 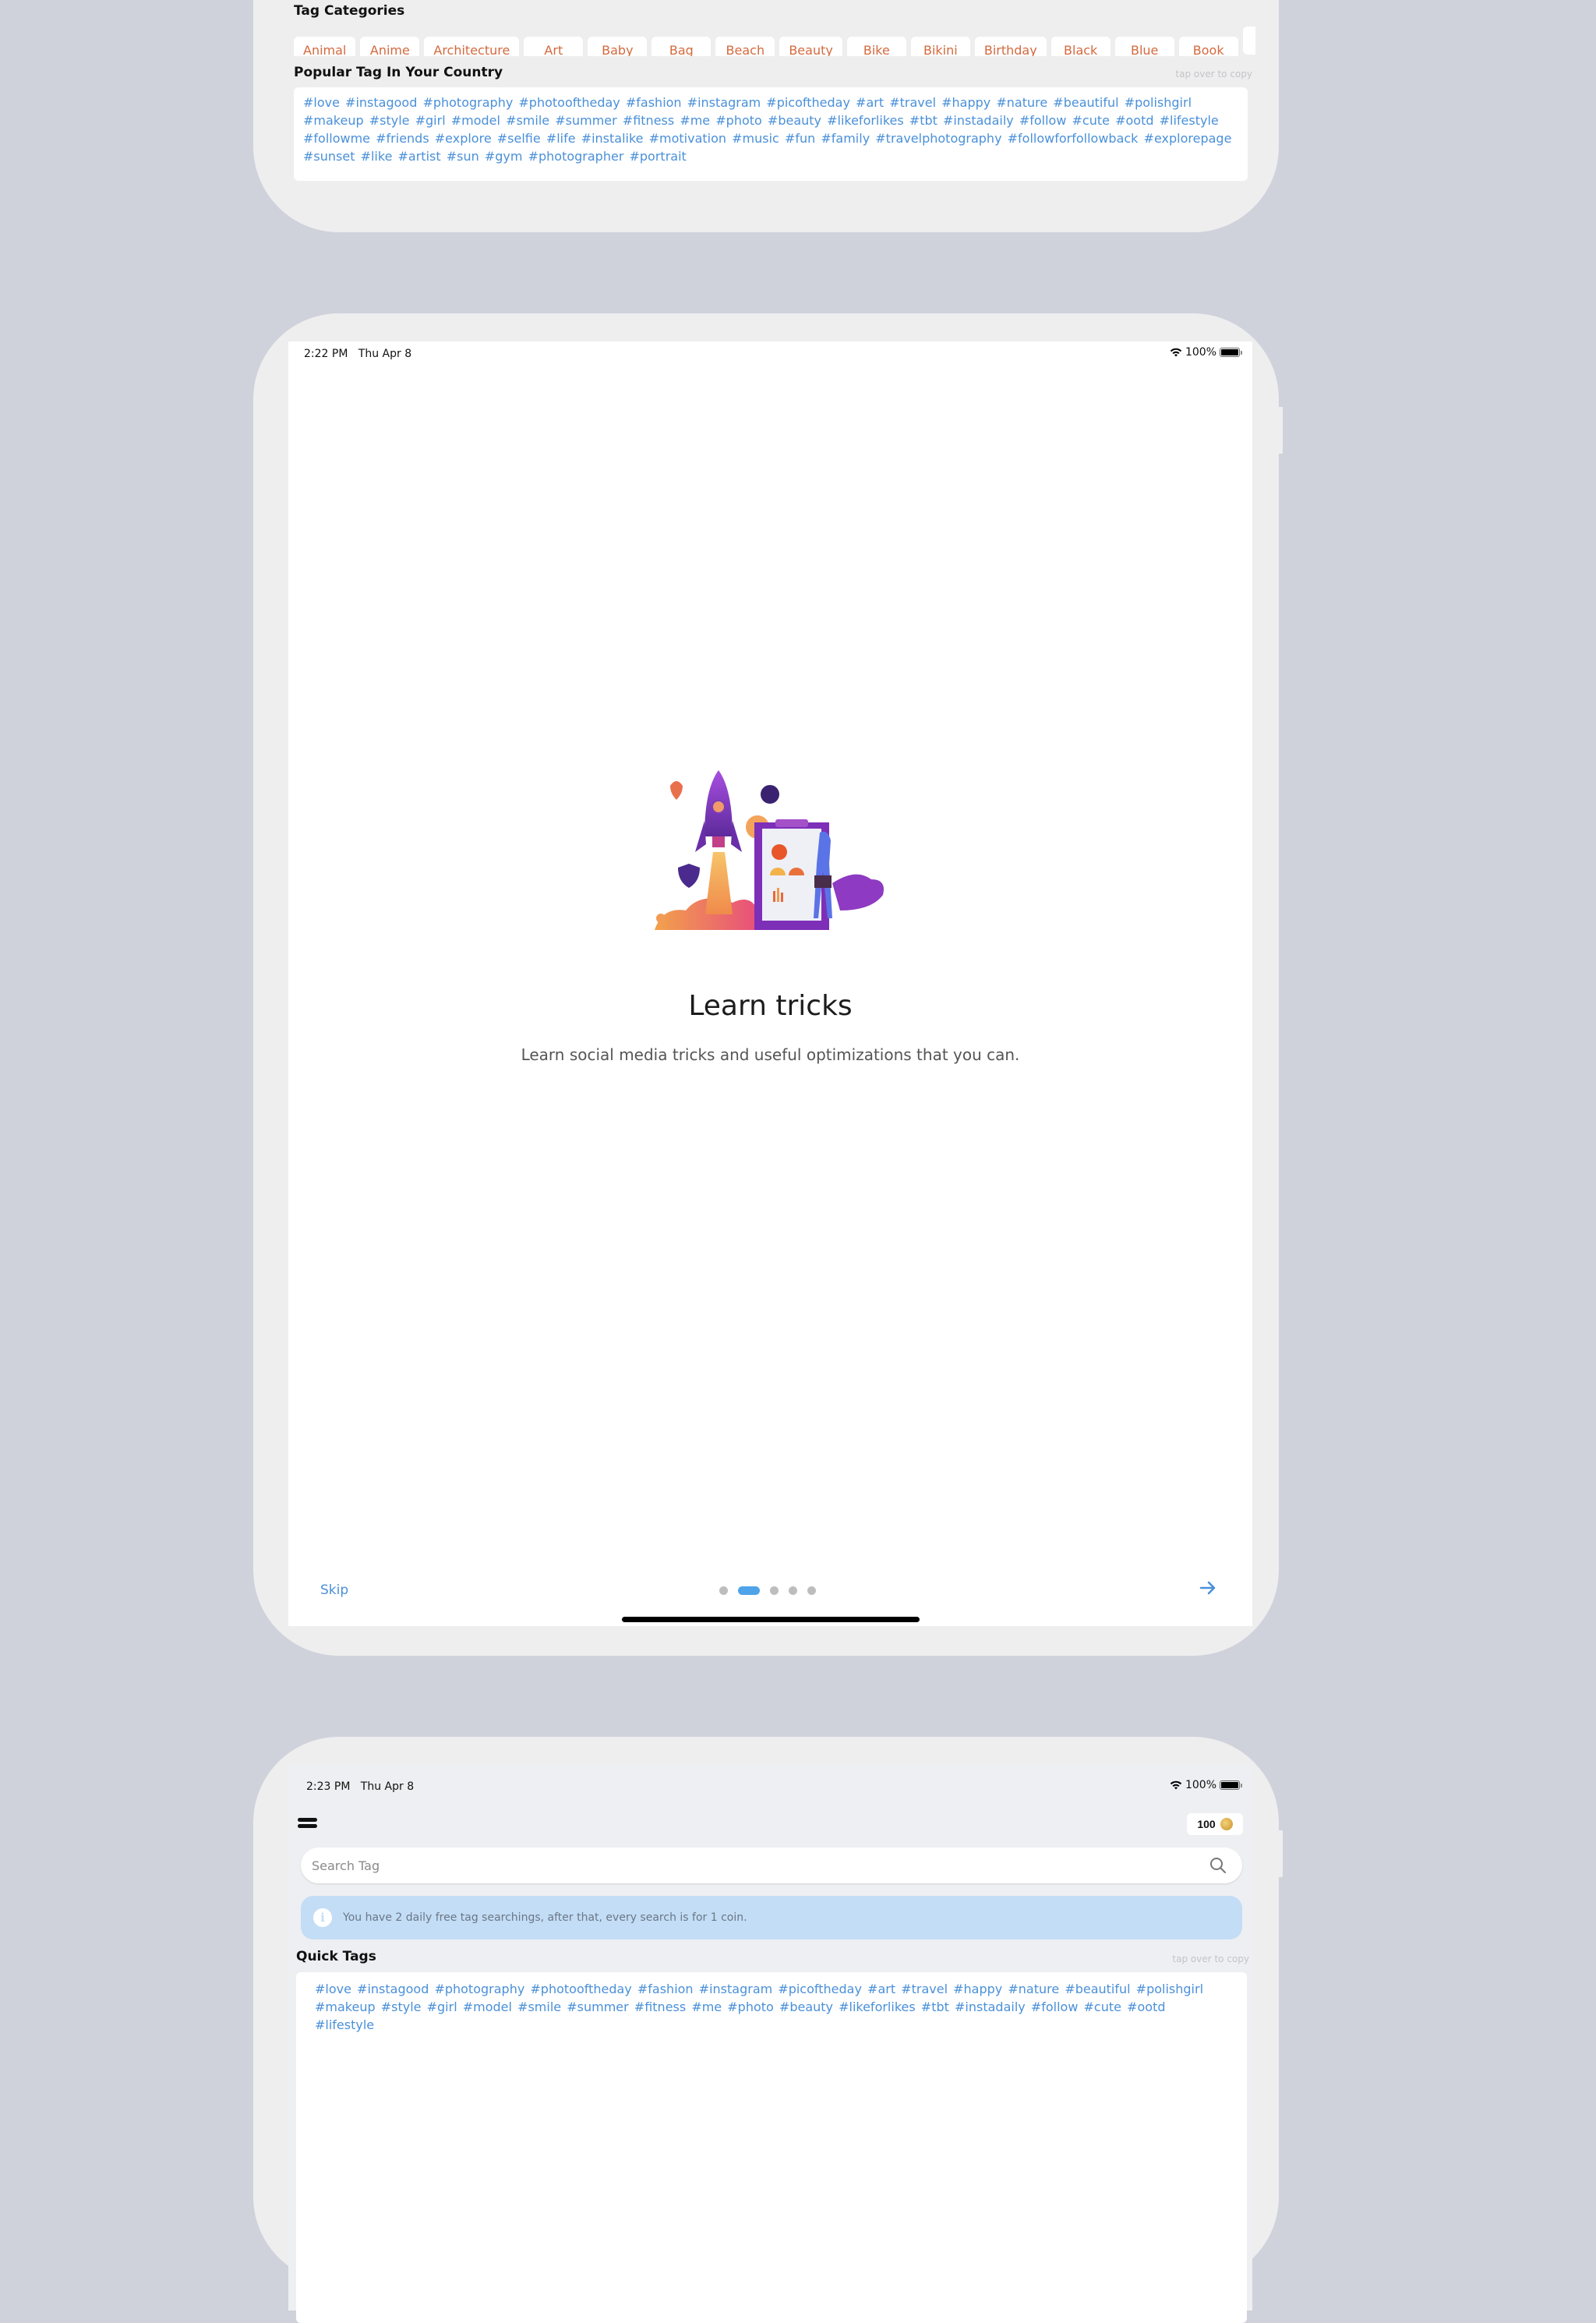 What do you see at coordinates (325, 46) in the screenshot?
I see `category-chip: Animal` at bounding box center [325, 46].